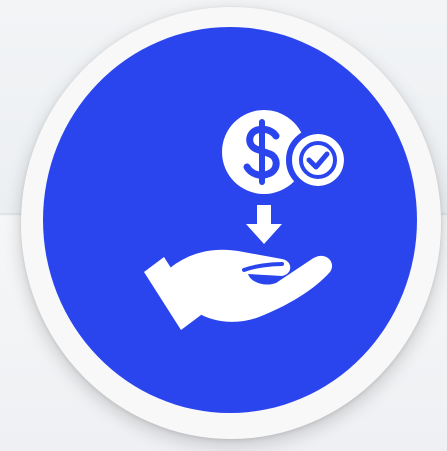 The width and height of the screenshot is (447, 451). What do you see at coordinates (264, 224) in the screenshot?
I see `down-arrow-icon` at bounding box center [264, 224].